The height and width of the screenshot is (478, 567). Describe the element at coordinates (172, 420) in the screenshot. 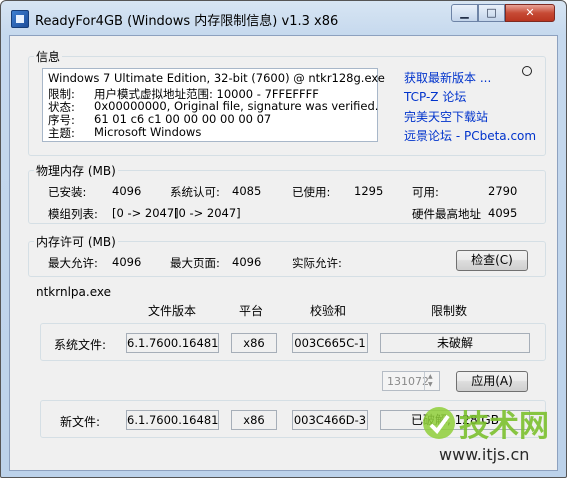

I see `new-file-version: 6.1.7600.16481` at that location.